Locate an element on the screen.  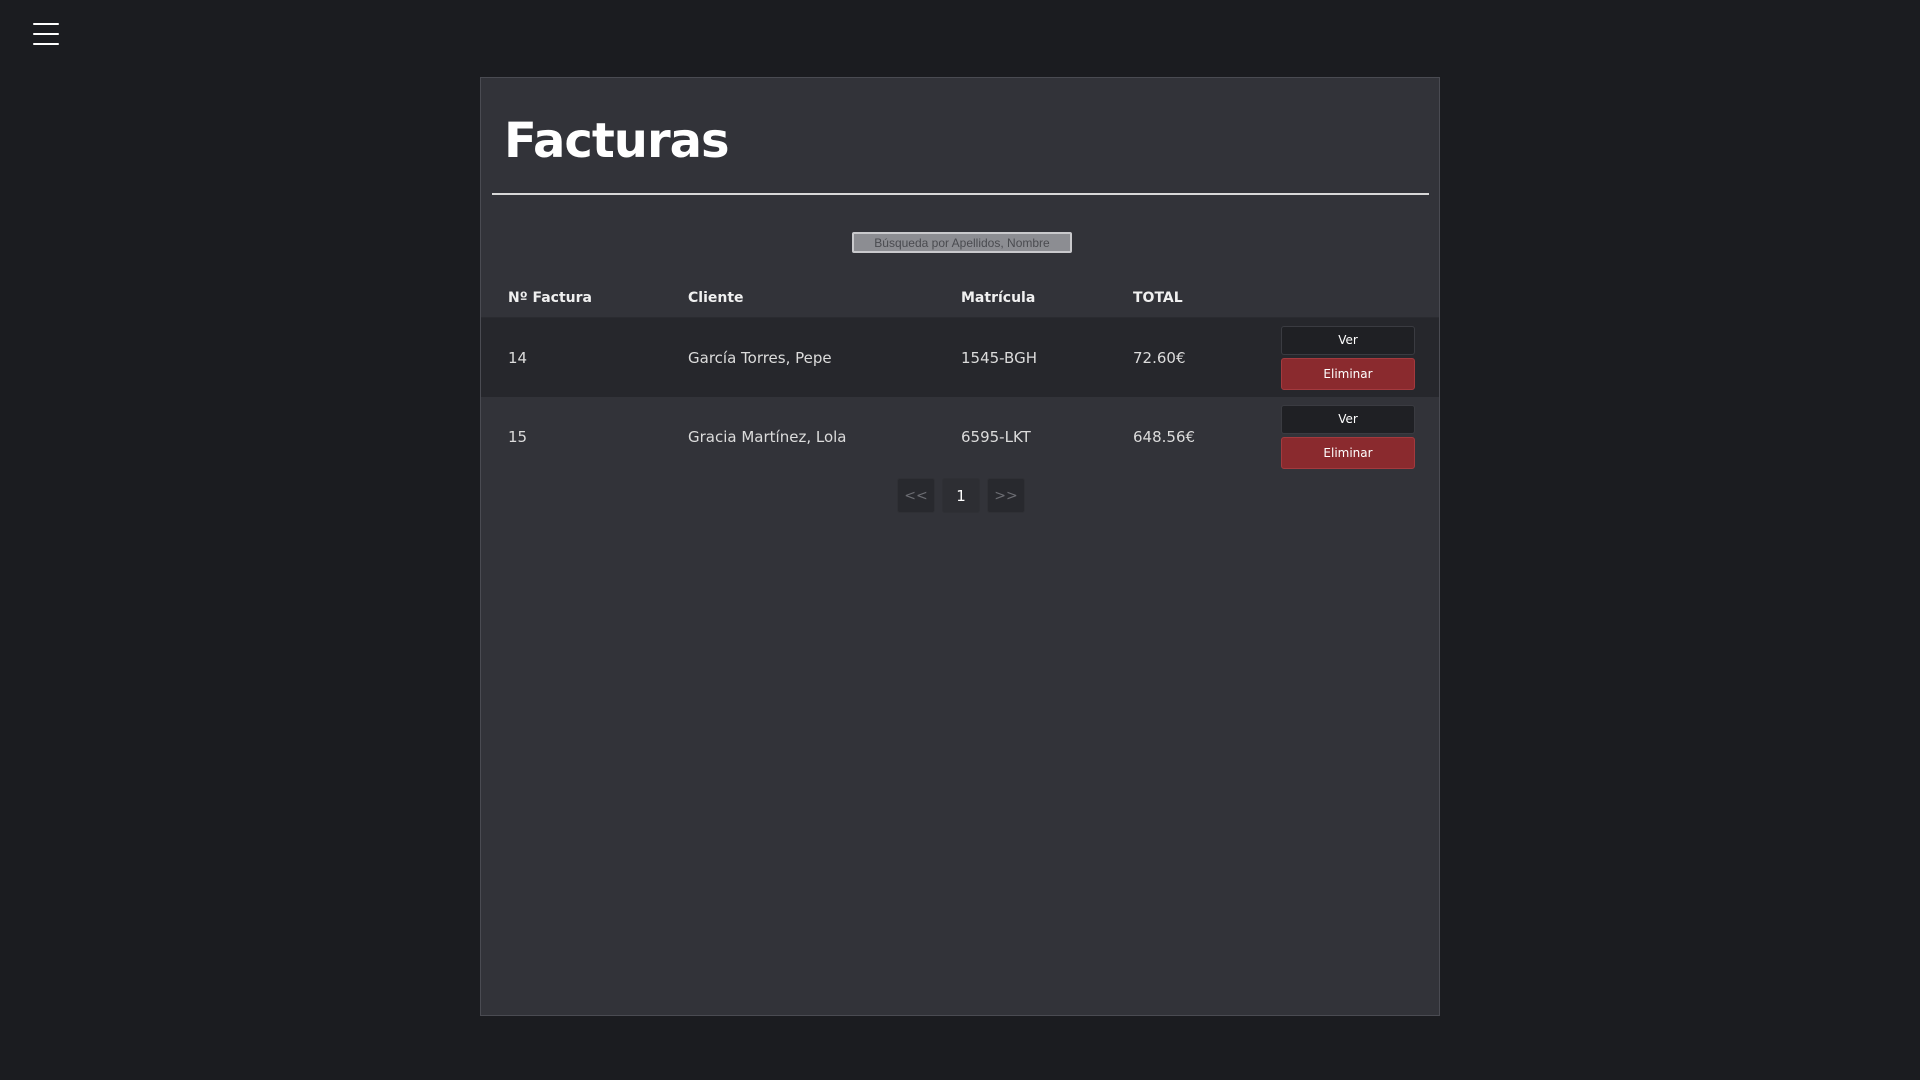
pagination: << 1 >> is located at coordinates (961, 495).